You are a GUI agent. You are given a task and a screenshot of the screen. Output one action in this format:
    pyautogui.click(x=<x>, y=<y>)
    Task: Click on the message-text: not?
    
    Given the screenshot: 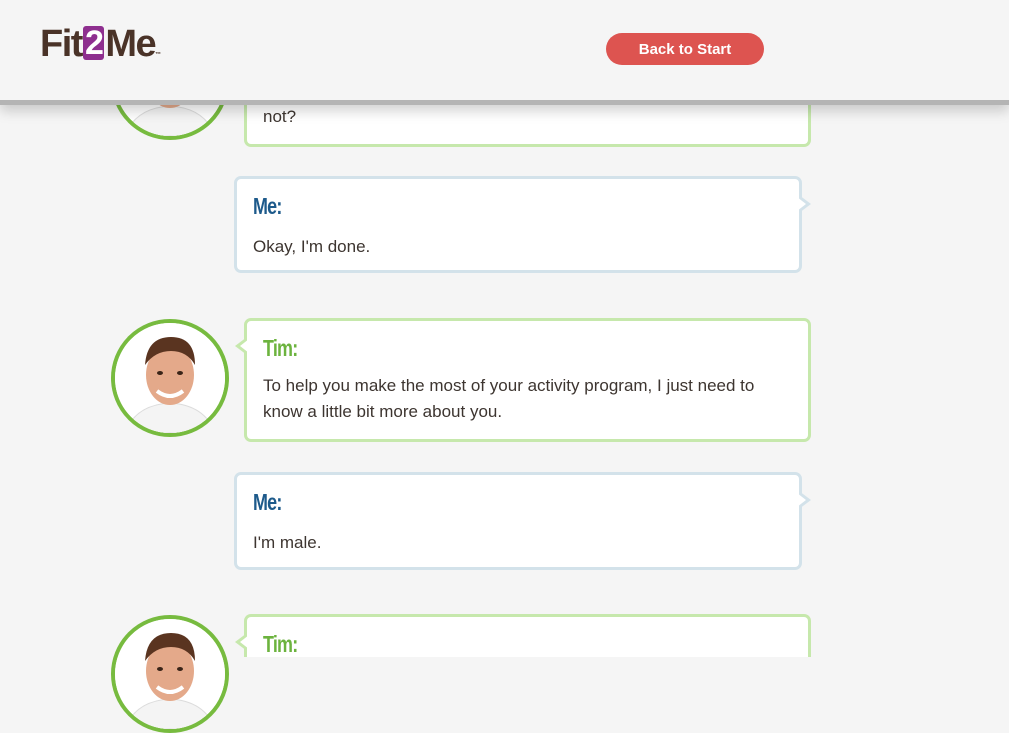 What is the action you would take?
    pyautogui.click(x=280, y=116)
    